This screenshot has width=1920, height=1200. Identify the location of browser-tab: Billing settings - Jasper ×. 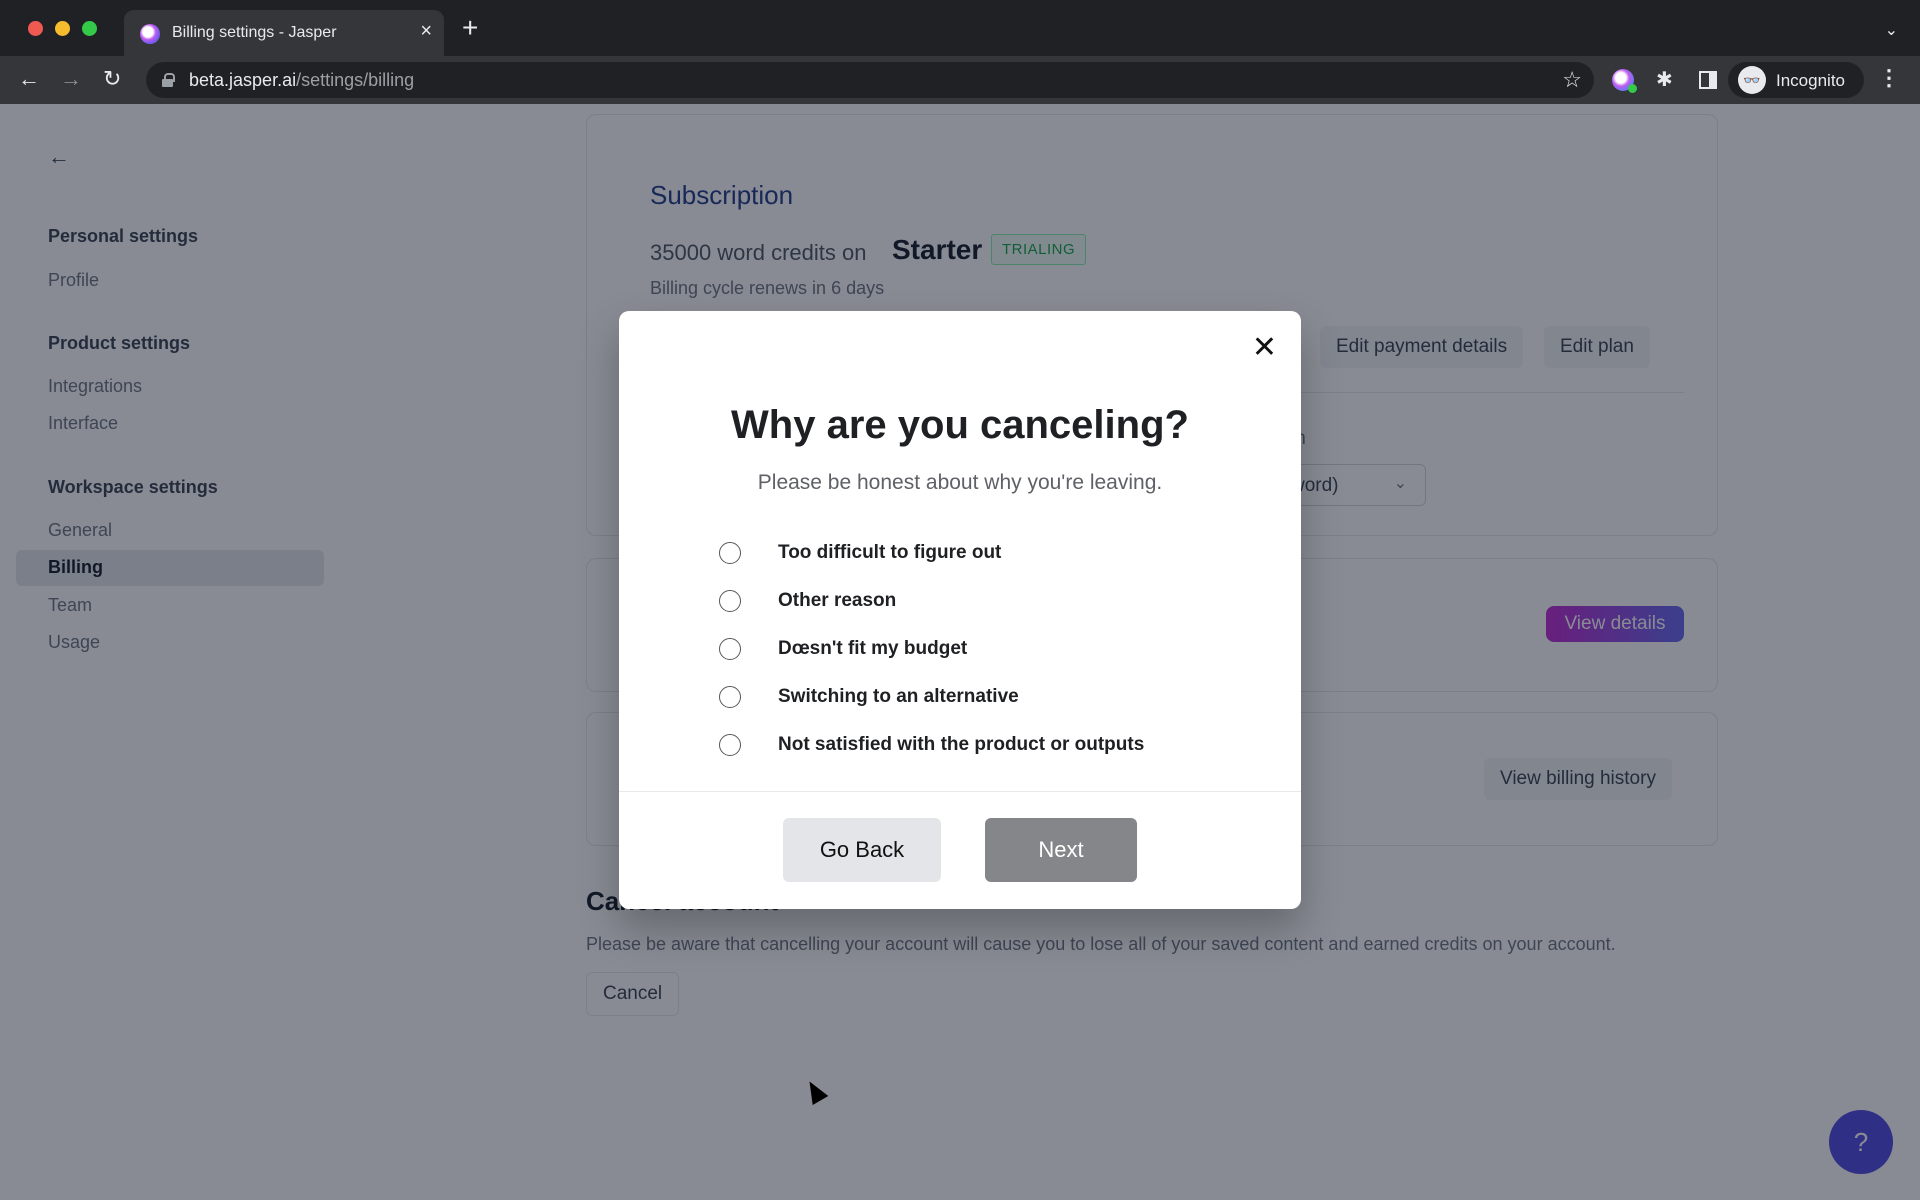
(284, 33).